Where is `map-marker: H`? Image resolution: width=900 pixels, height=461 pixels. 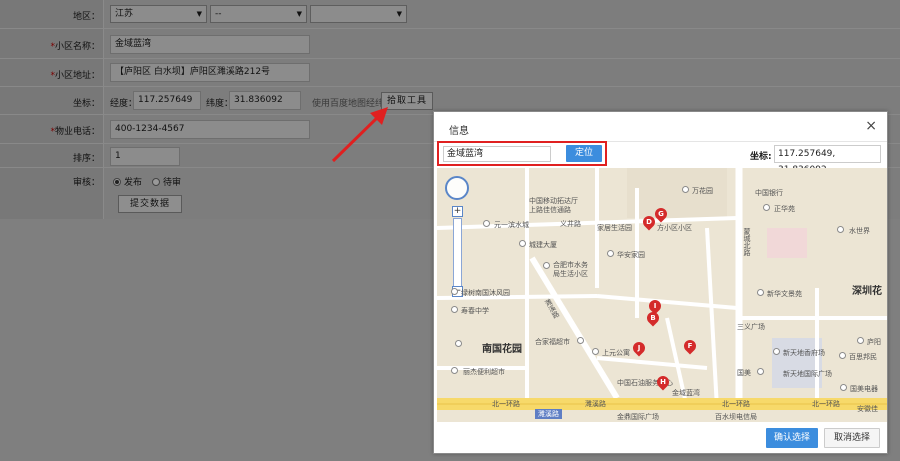
map-marker: H is located at coordinates (663, 382).